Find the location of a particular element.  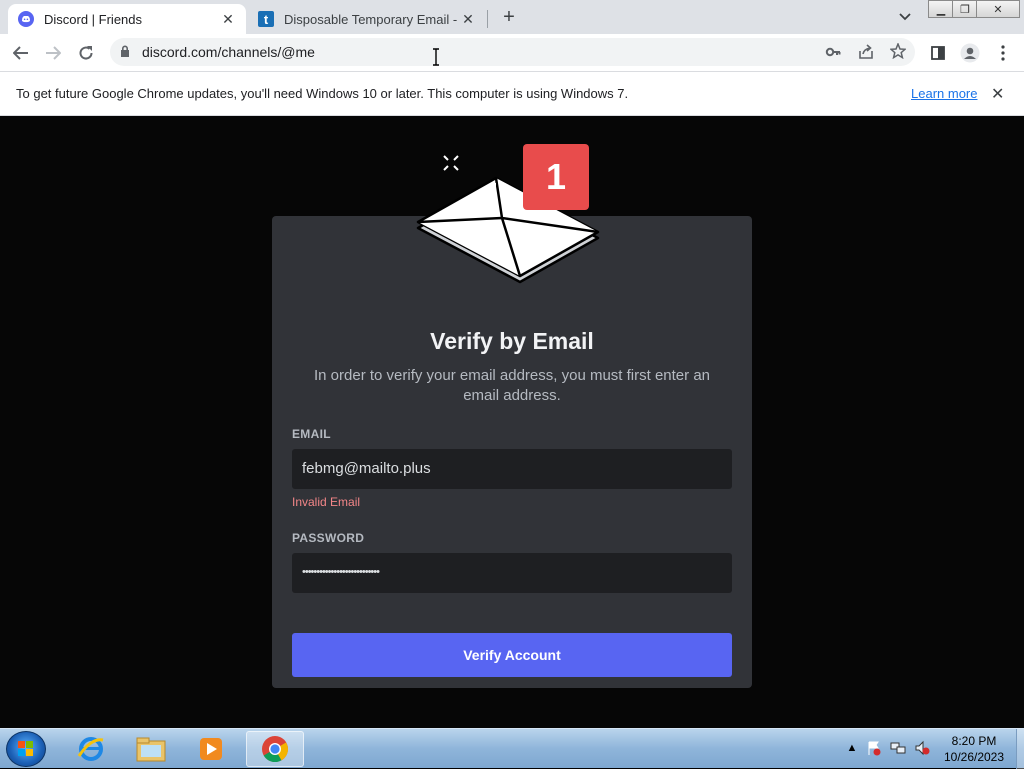

media-player-icon is located at coordinates (211, 749).